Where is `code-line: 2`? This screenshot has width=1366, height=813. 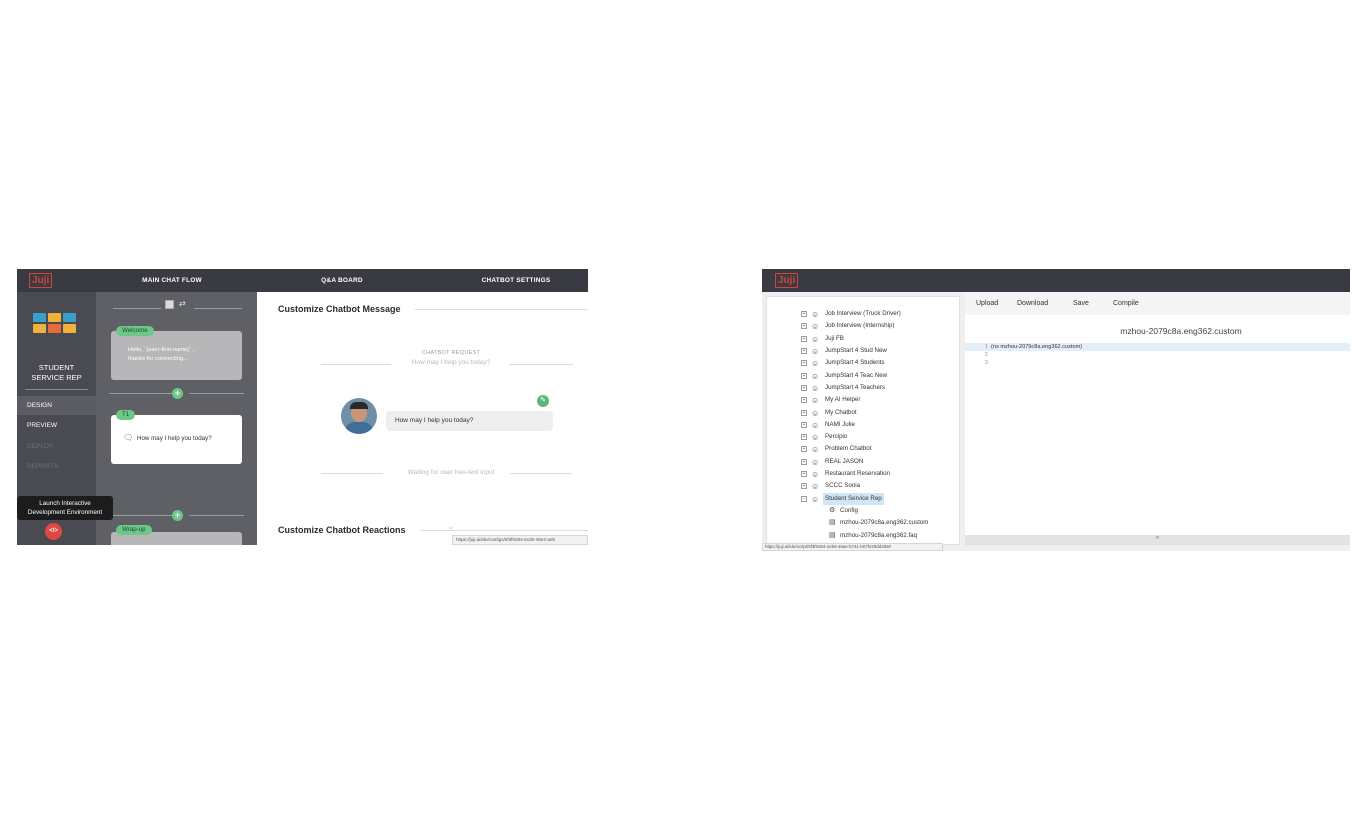
code-line: 2 is located at coordinates (978, 355).